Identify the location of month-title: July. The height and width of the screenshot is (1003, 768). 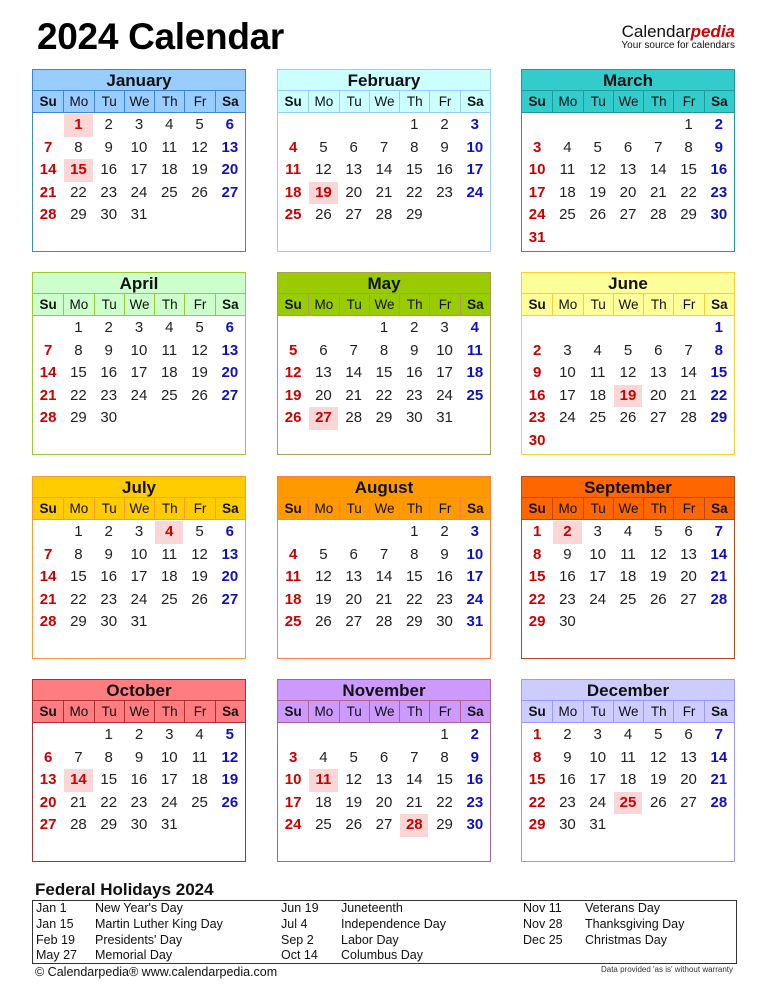
(139, 487).